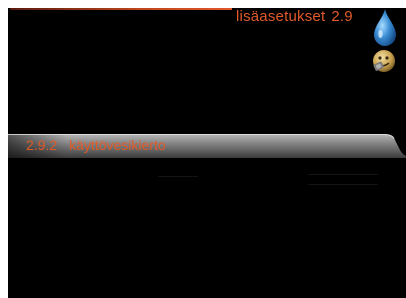 Image resolution: width=406 pixels, height=298 pixels. I want to click on title-underline, so click(121, 9).